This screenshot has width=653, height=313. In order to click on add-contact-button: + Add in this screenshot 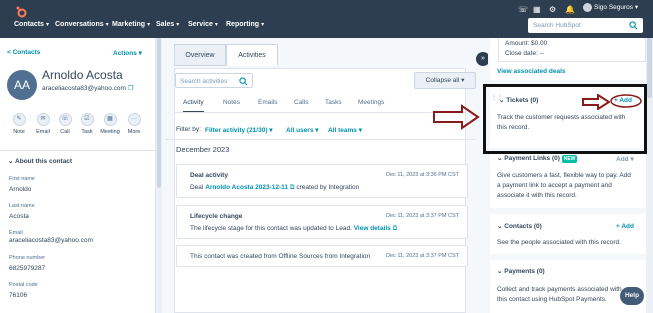, I will do `click(625, 226)`.